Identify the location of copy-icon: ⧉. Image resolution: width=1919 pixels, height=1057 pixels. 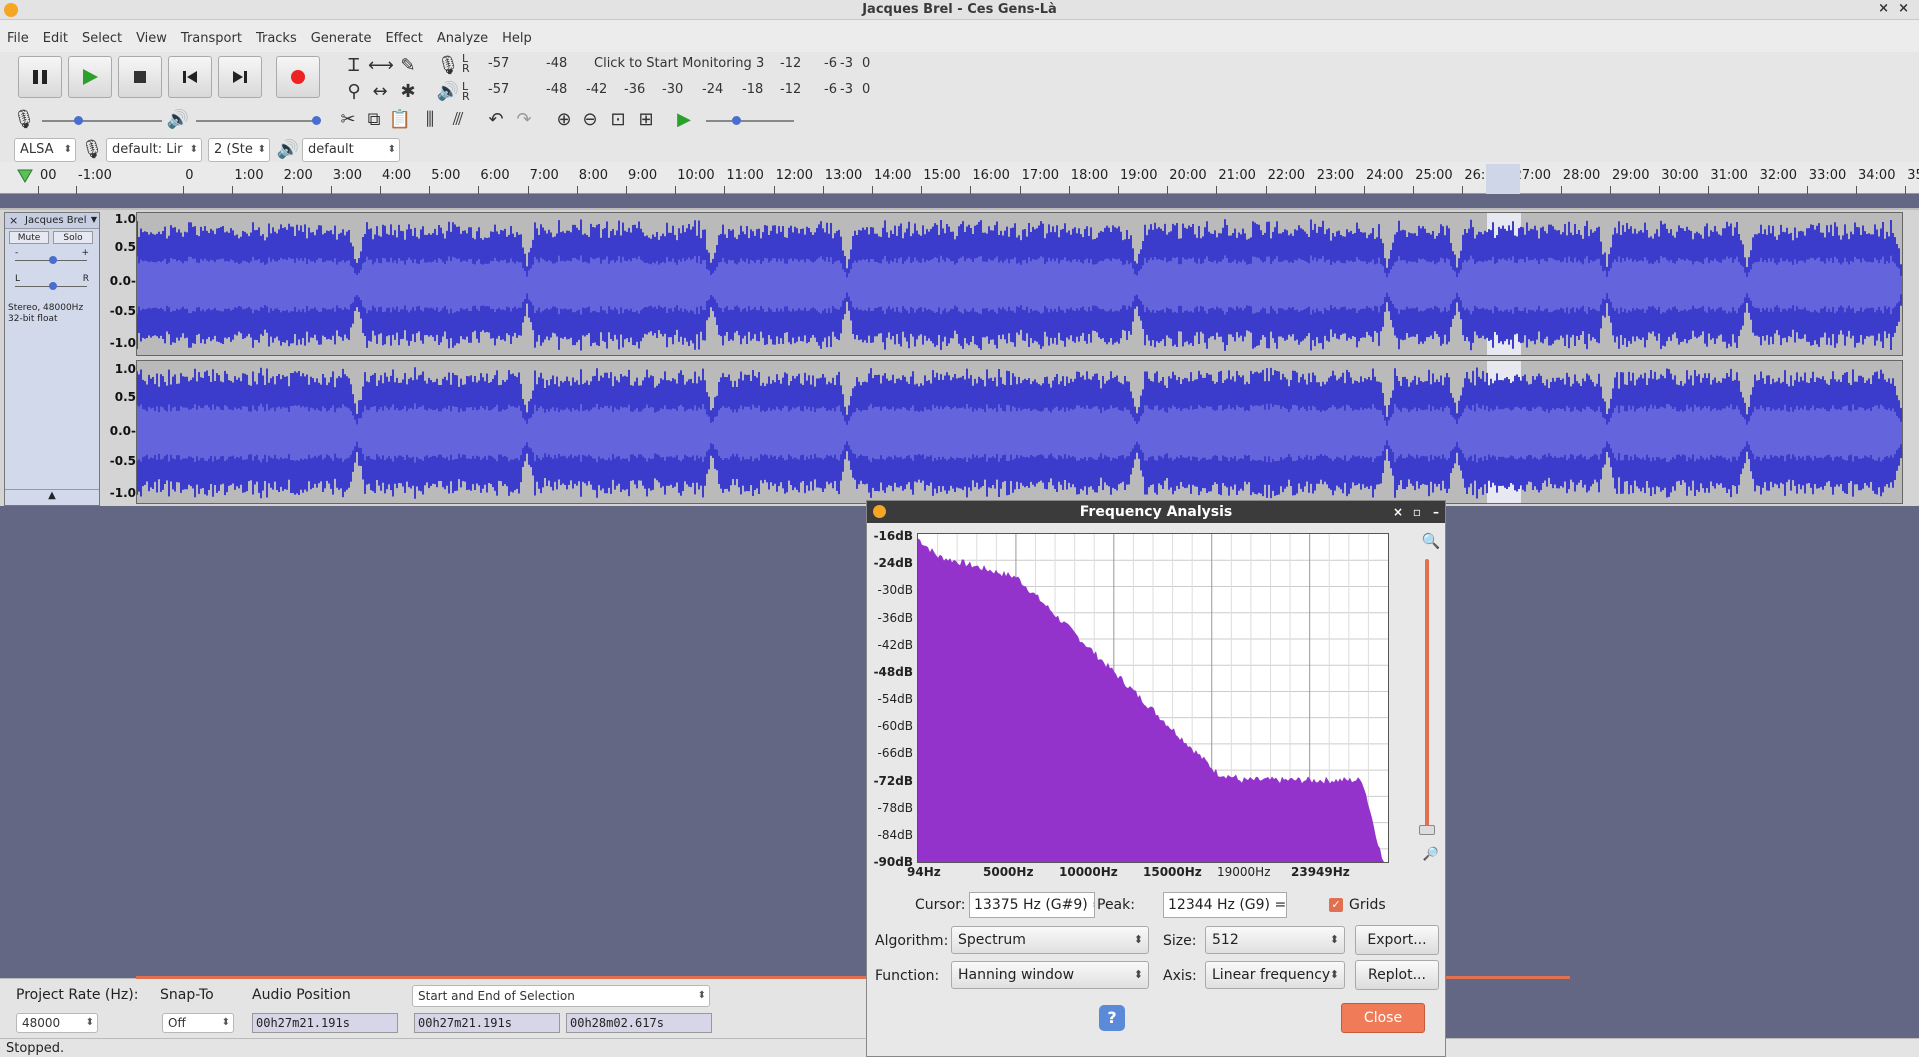
(374, 120).